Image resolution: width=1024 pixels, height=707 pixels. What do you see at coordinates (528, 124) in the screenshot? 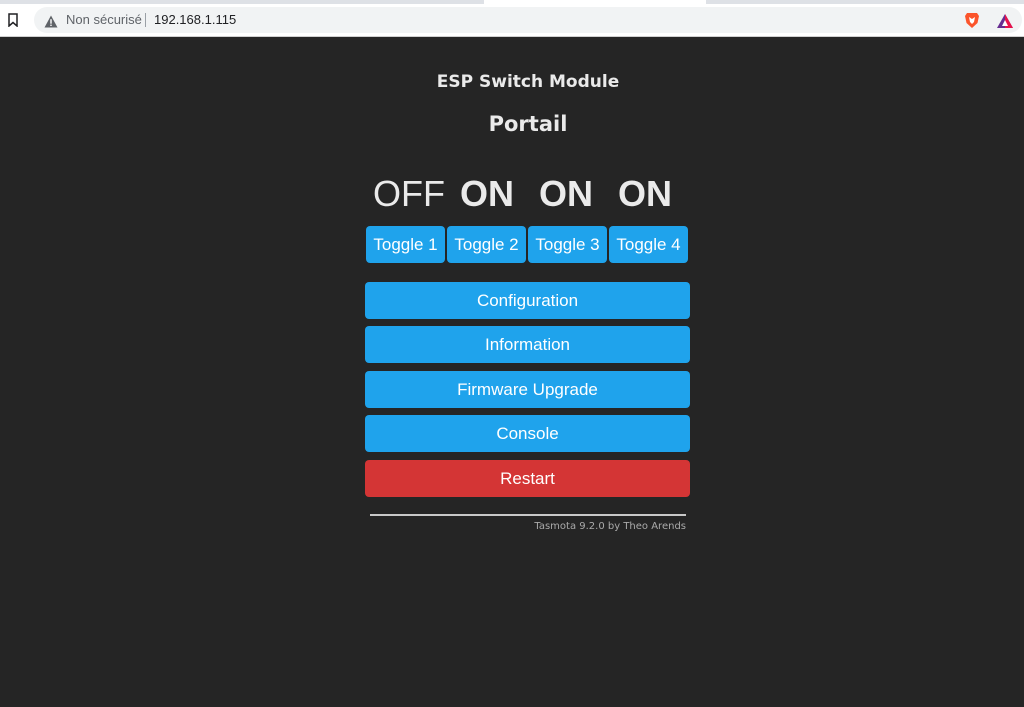
I see `device-name: Portail` at bounding box center [528, 124].